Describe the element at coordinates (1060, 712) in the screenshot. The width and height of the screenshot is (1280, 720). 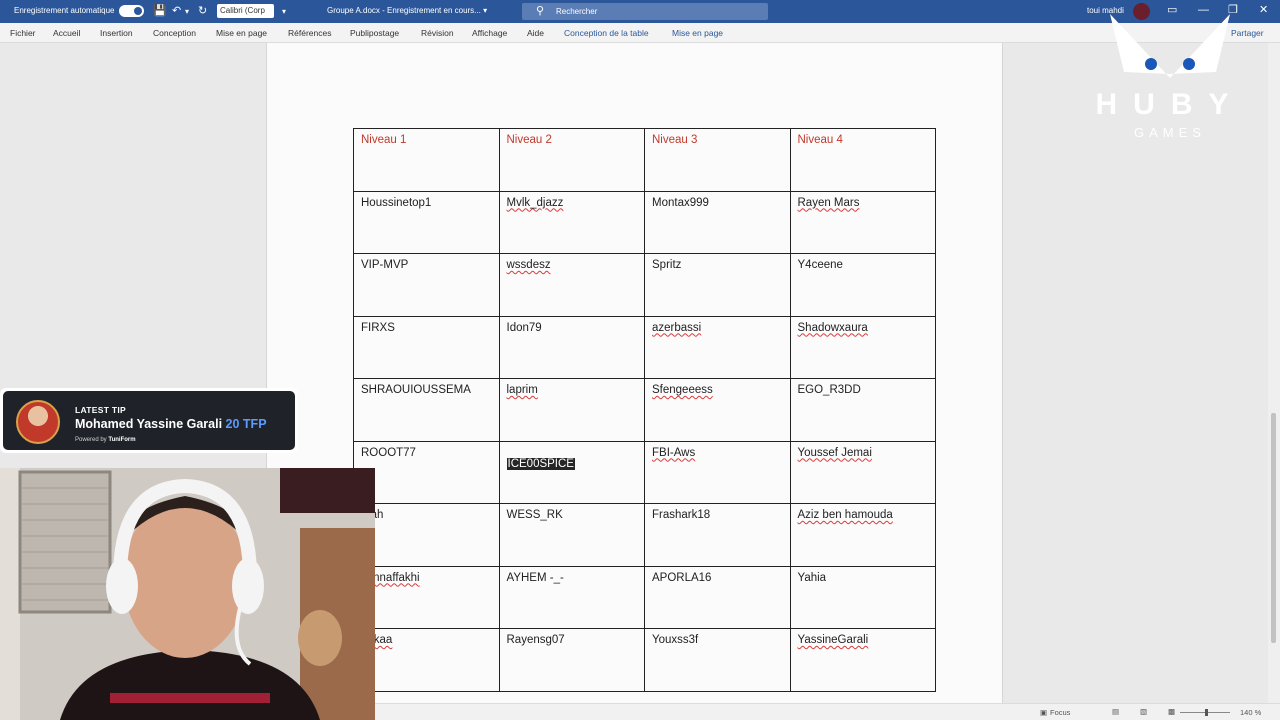
I see `focus-button: Focus` at that location.